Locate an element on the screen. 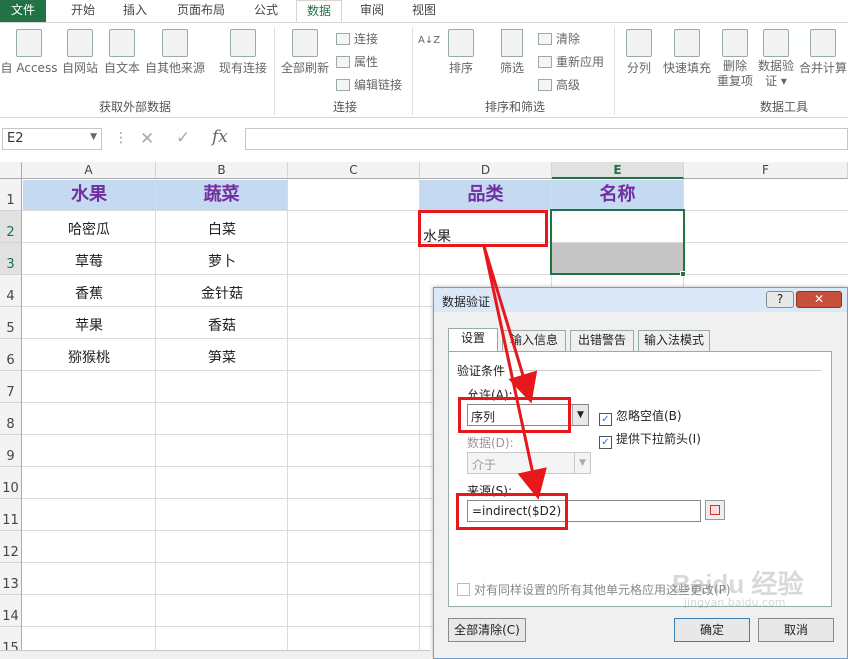 The height and width of the screenshot is (659, 848). annotation-arrows is located at coordinates (514, 372).